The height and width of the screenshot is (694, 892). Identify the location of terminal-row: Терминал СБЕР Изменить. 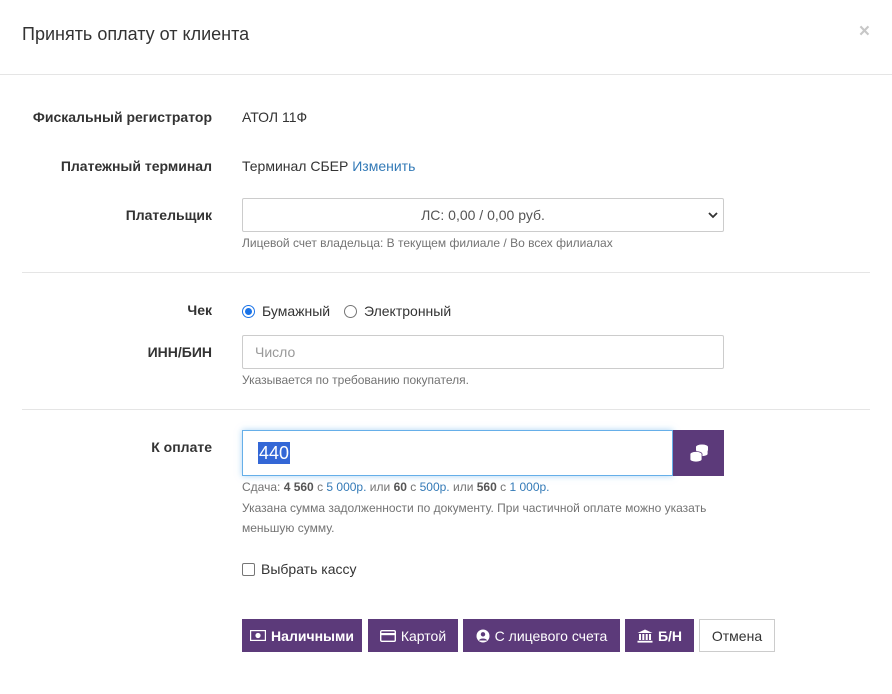
(328, 166).